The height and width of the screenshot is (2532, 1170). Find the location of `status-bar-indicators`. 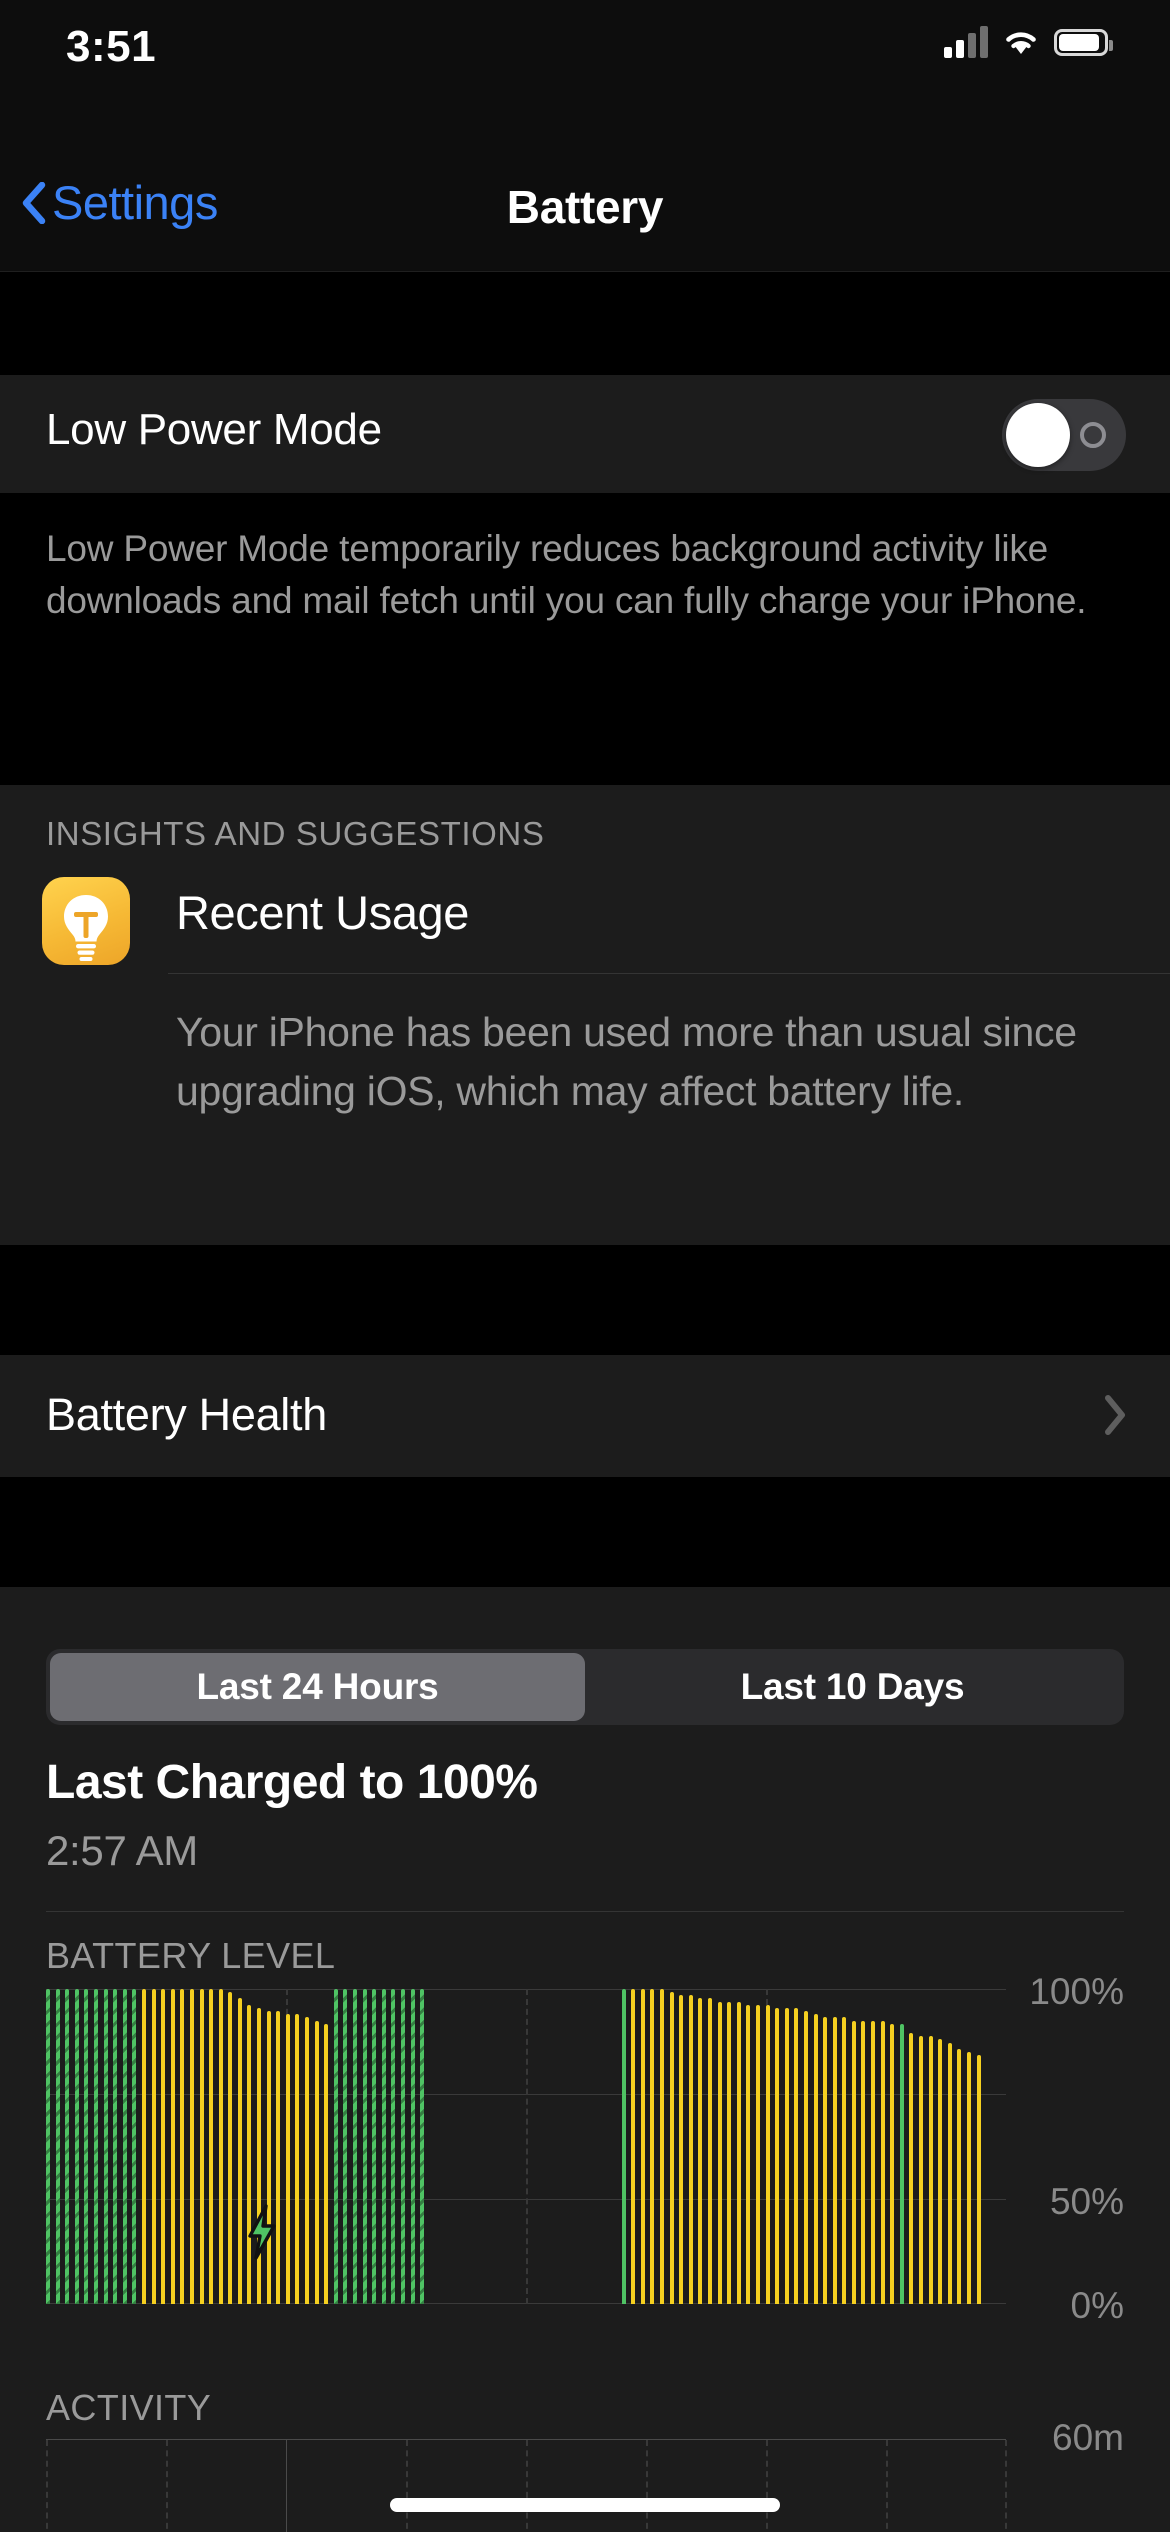

status-bar-indicators is located at coordinates (1028, 42).